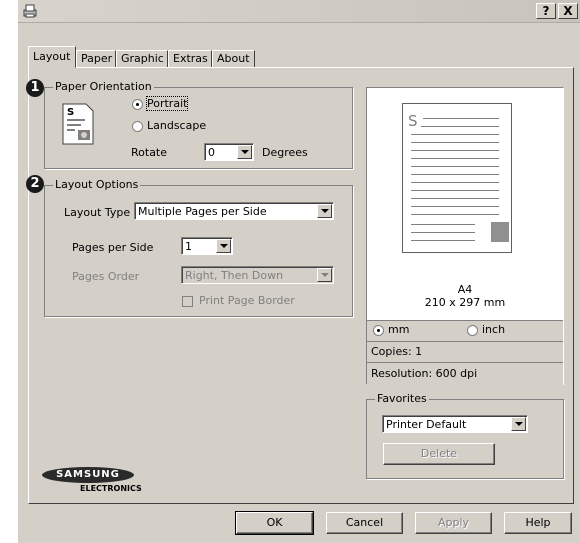 The image size is (580, 543). I want to click on pages-order-label: Pages Order, so click(106, 276).